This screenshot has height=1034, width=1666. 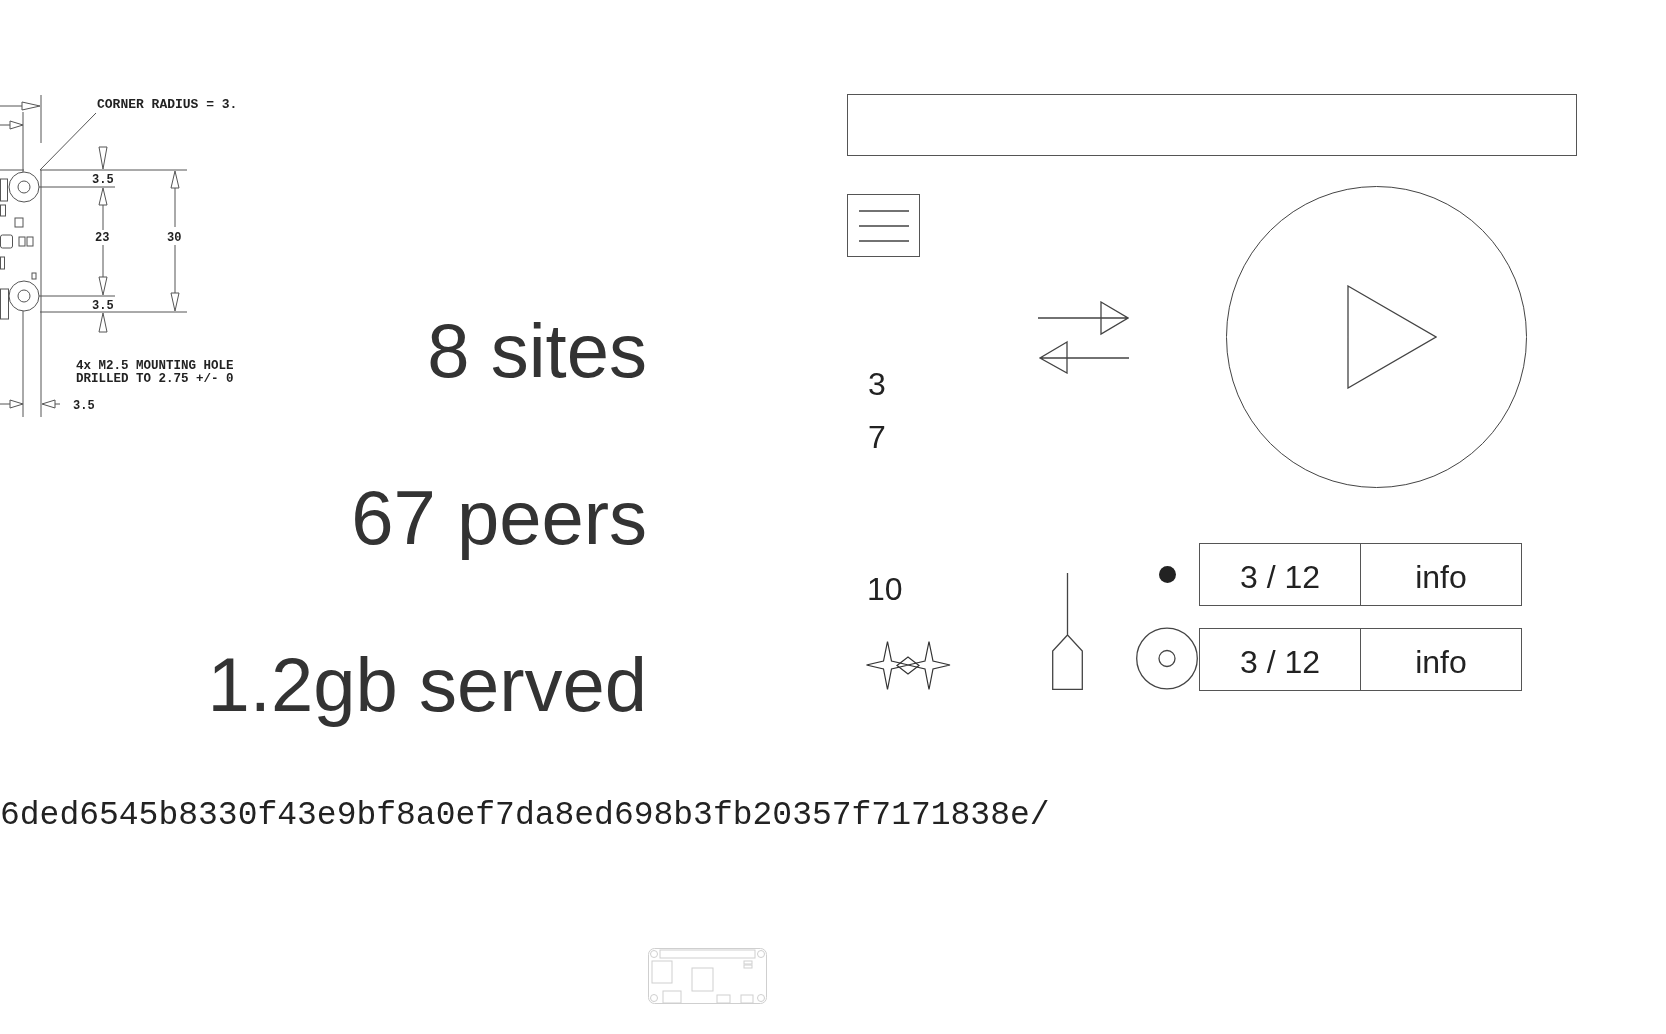 What do you see at coordinates (1167, 658) in the screenshot?
I see `disc-icon` at bounding box center [1167, 658].